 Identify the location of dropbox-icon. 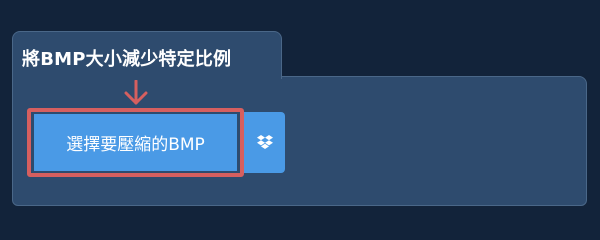
(264, 141).